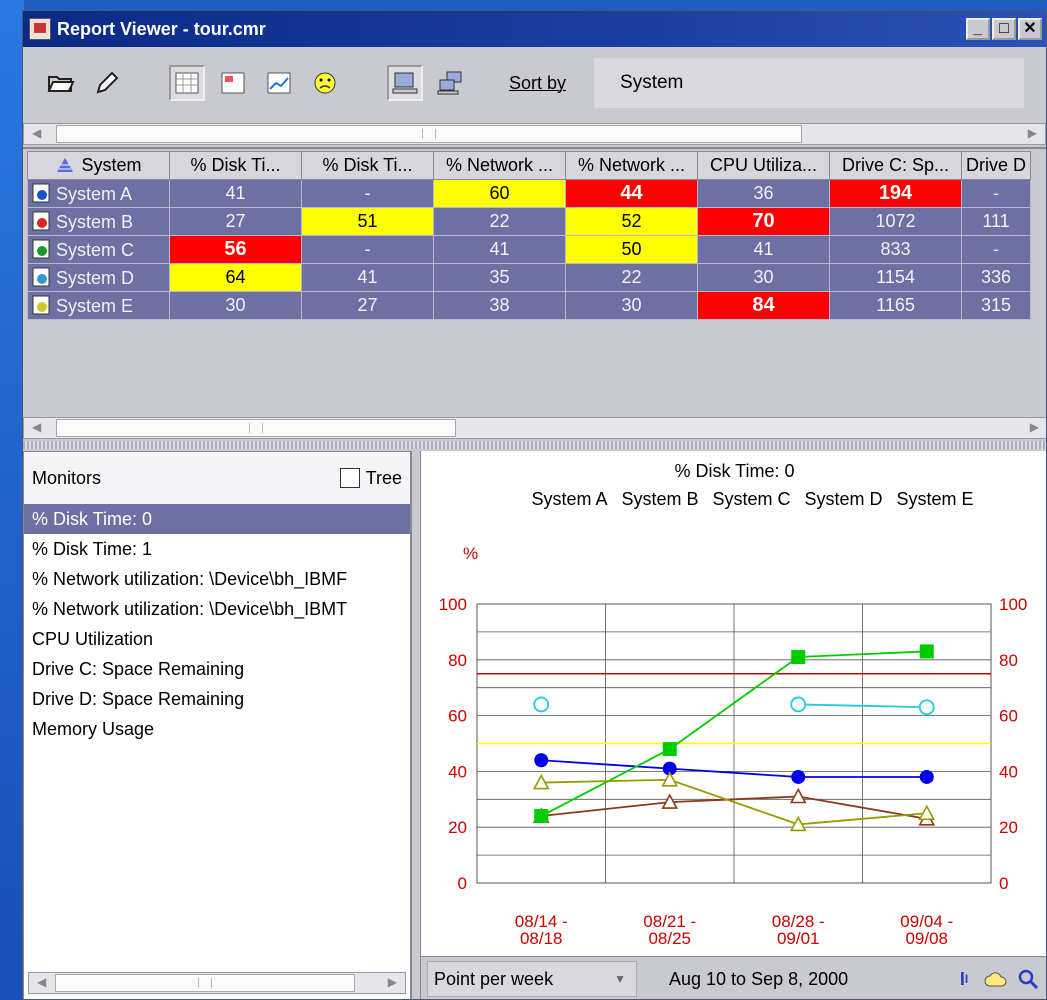  What do you see at coordinates (996, 305) in the screenshot?
I see `table-cell: 315` at bounding box center [996, 305].